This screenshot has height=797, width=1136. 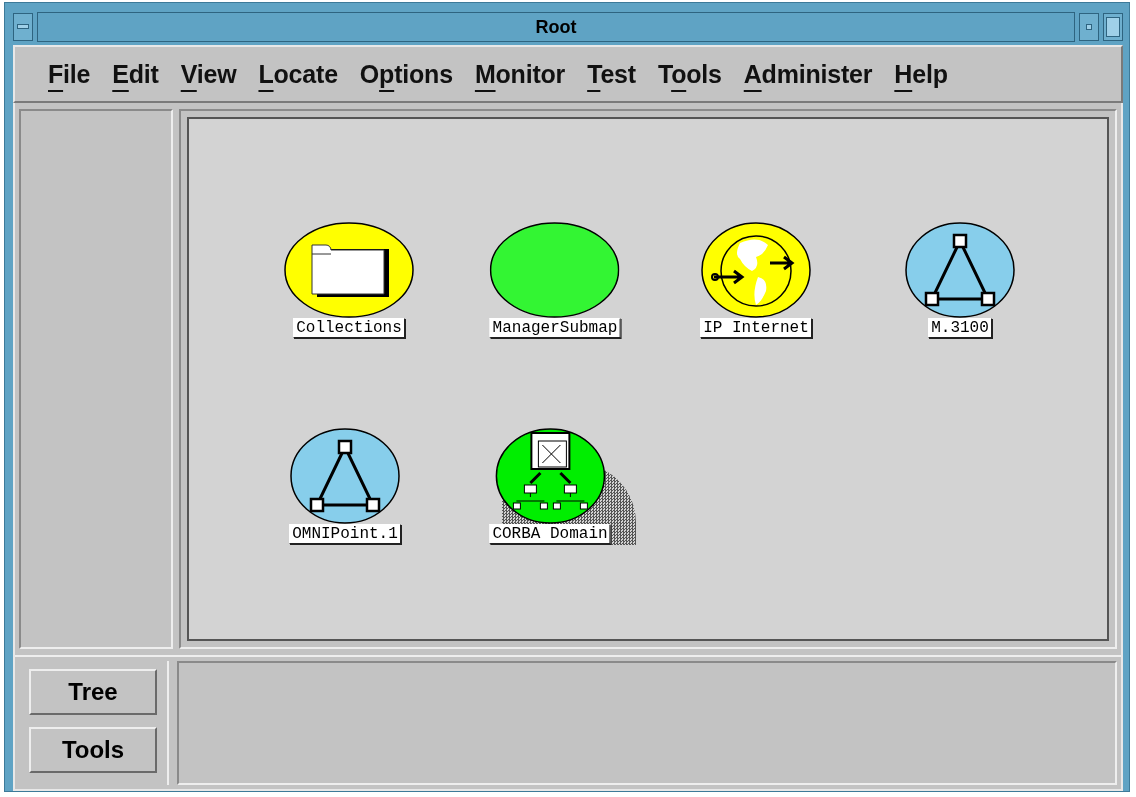 I want to click on network-hierarchy-icon, so click(x=550, y=471).